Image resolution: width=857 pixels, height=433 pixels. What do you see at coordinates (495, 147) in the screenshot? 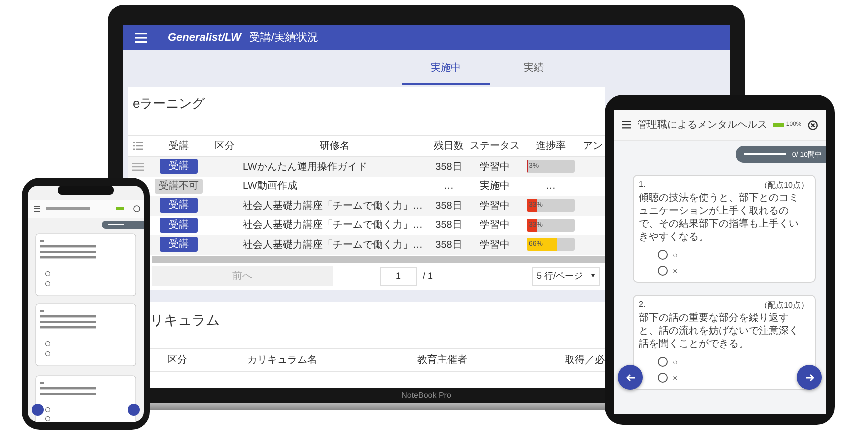
I see `column-header: ステータス` at bounding box center [495, 147].